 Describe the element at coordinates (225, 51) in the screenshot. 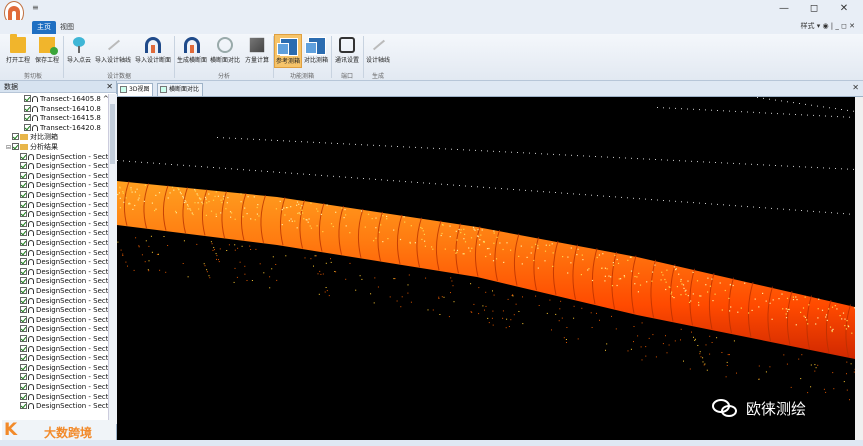

I see `cross-section-compare-button: 横断面对比` at that location.